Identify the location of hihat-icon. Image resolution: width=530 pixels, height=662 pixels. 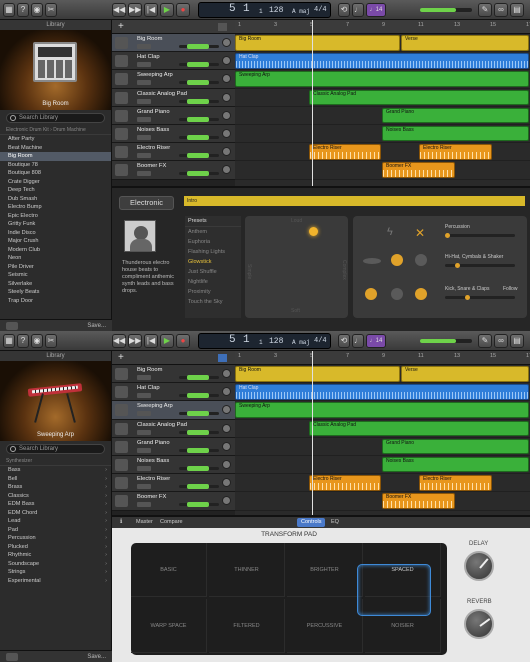
(421, 260).